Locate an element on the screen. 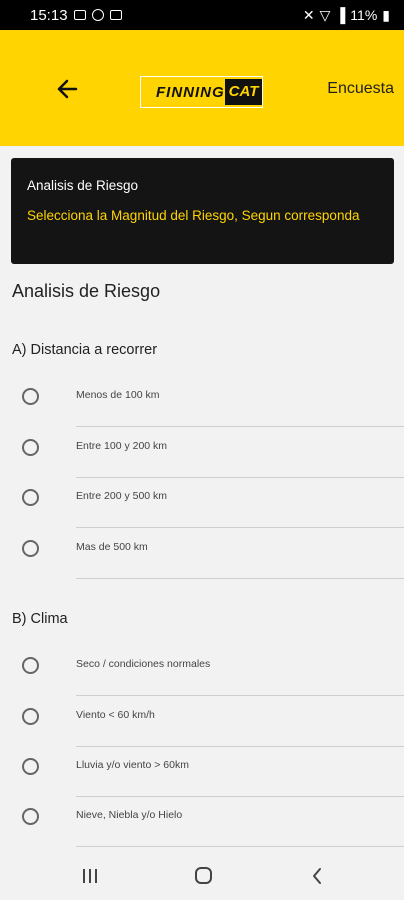 This screenshot has width=404, height=900. option-row: Lluvia y/o viento > 60km is located at coordinates (202, 775).